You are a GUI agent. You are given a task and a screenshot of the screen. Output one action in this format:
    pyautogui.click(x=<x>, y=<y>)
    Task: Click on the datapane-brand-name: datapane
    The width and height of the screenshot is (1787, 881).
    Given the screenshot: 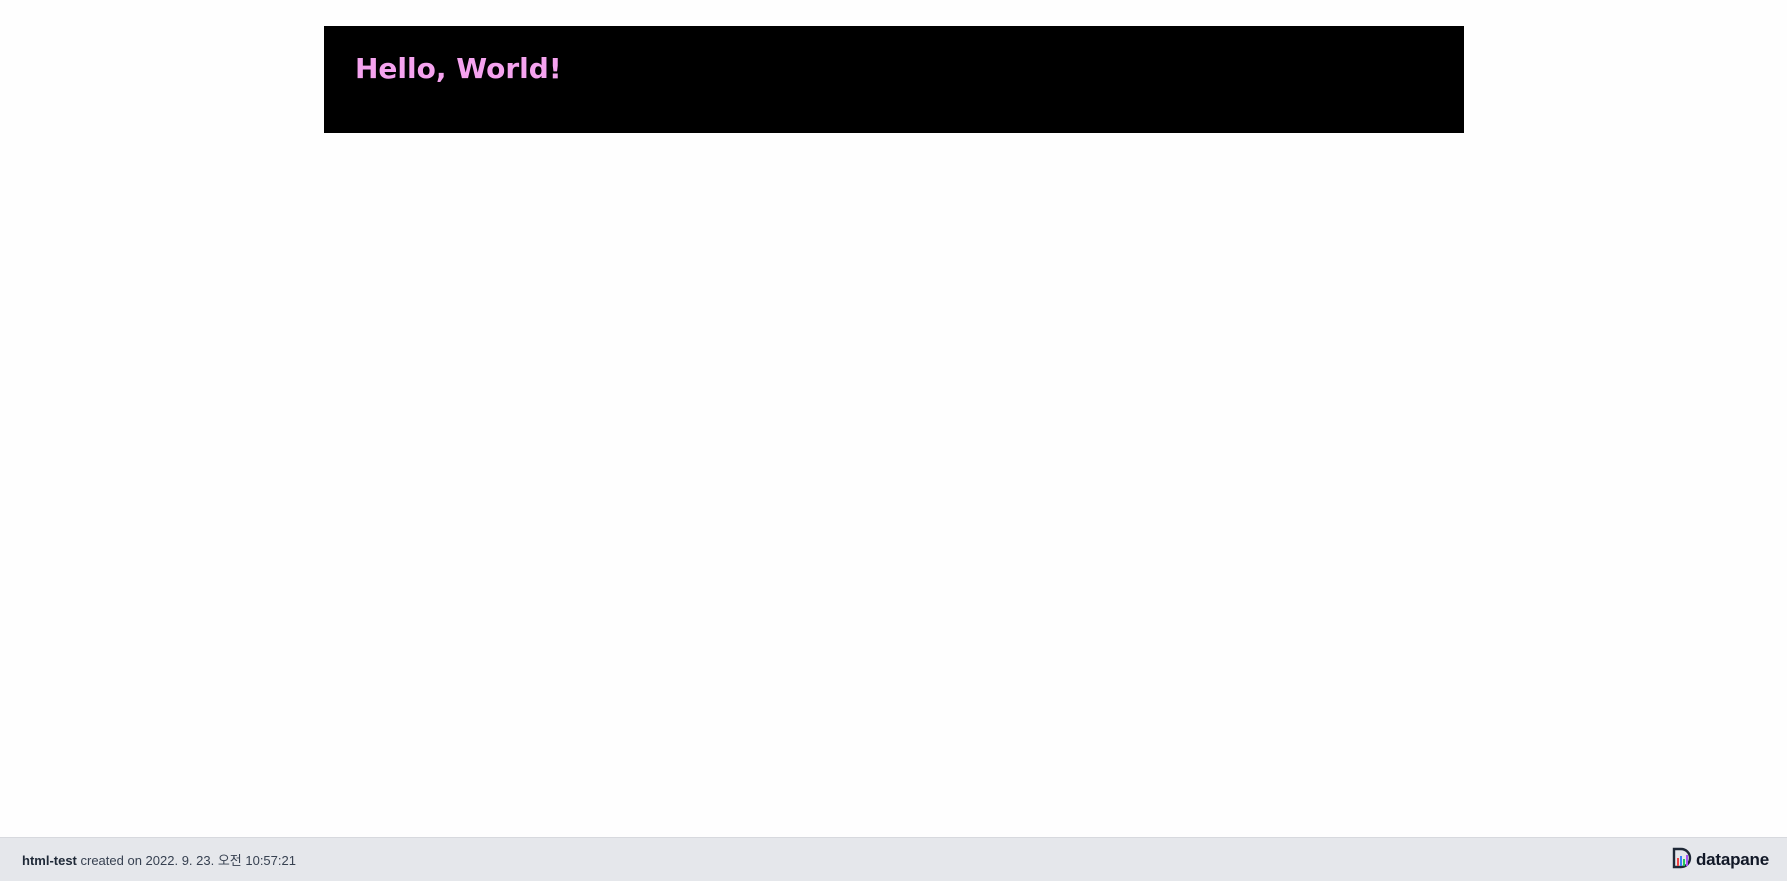 What is the action you would take?
    pyautogui.click(x=1732, y=859)
    